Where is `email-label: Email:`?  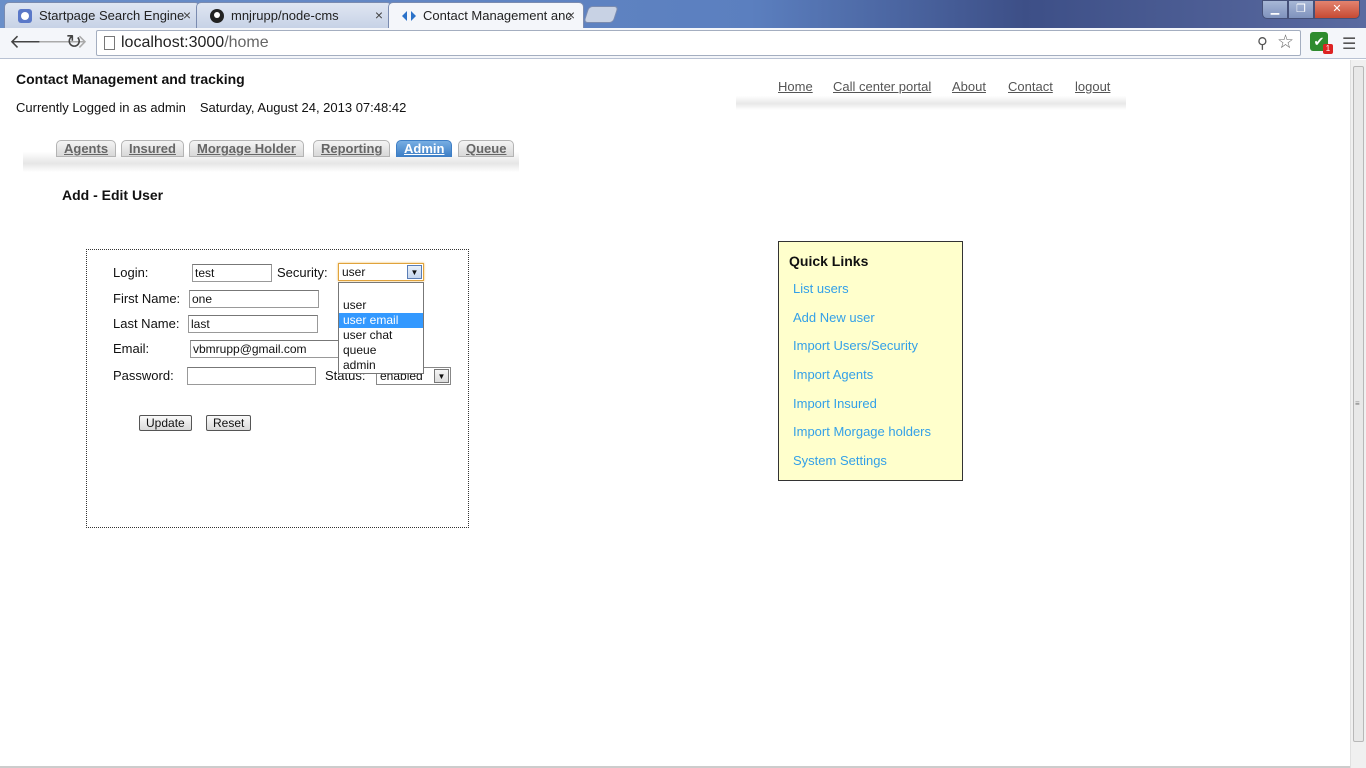
email-label: Email: is located at coordinates (131, 348).